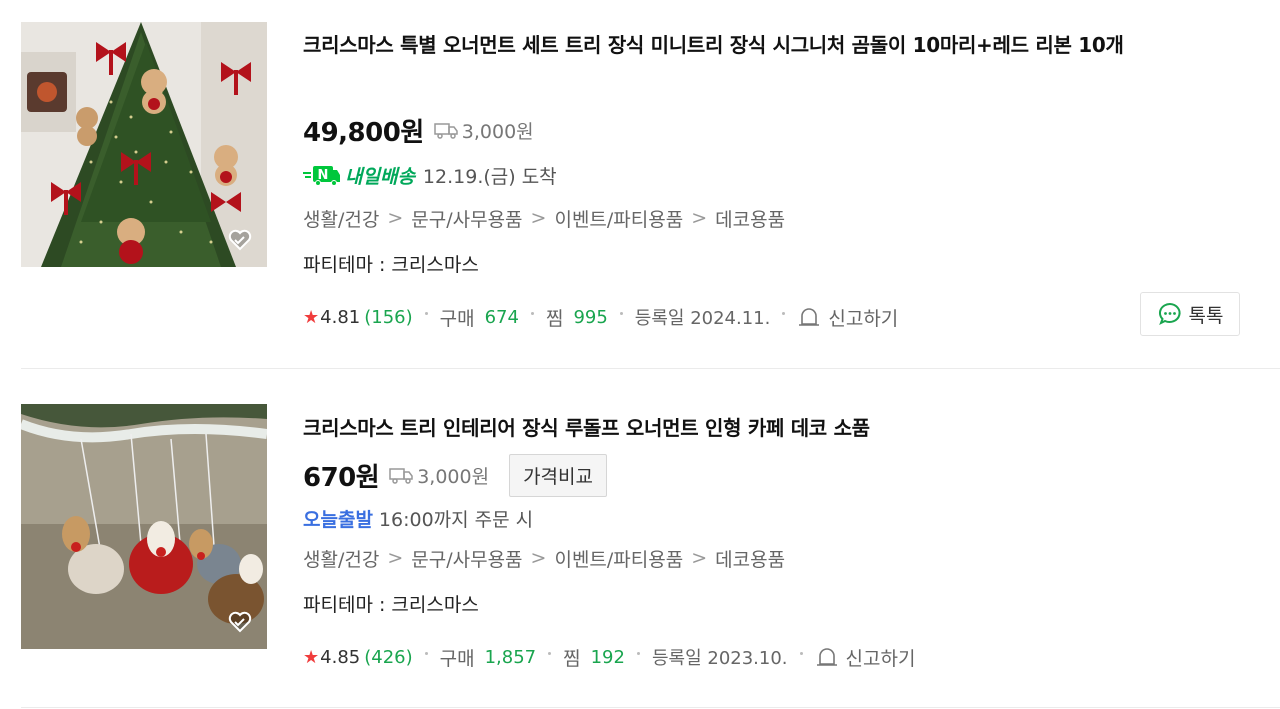  I want to click on product-price: 49,800원, so click(363, 132).